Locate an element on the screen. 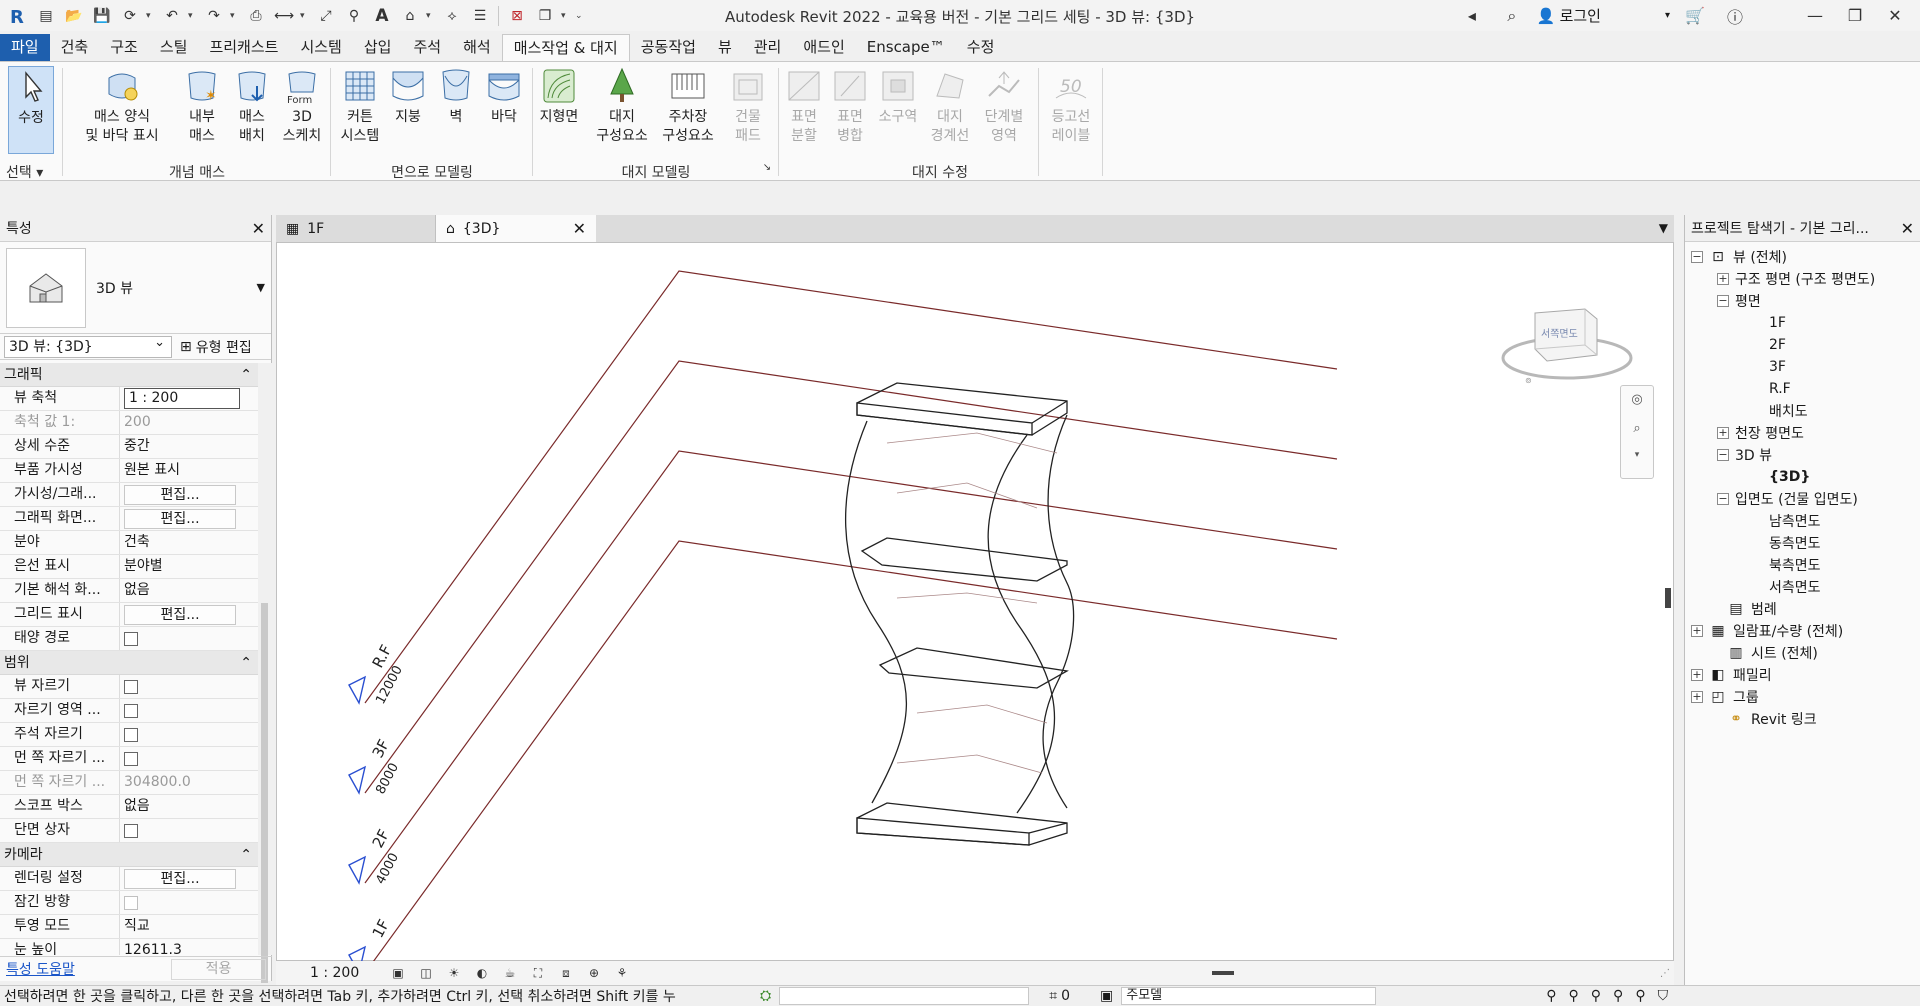 The image size is (1920, 1006). property-value: 없음 is located at coordinates (189, 590).